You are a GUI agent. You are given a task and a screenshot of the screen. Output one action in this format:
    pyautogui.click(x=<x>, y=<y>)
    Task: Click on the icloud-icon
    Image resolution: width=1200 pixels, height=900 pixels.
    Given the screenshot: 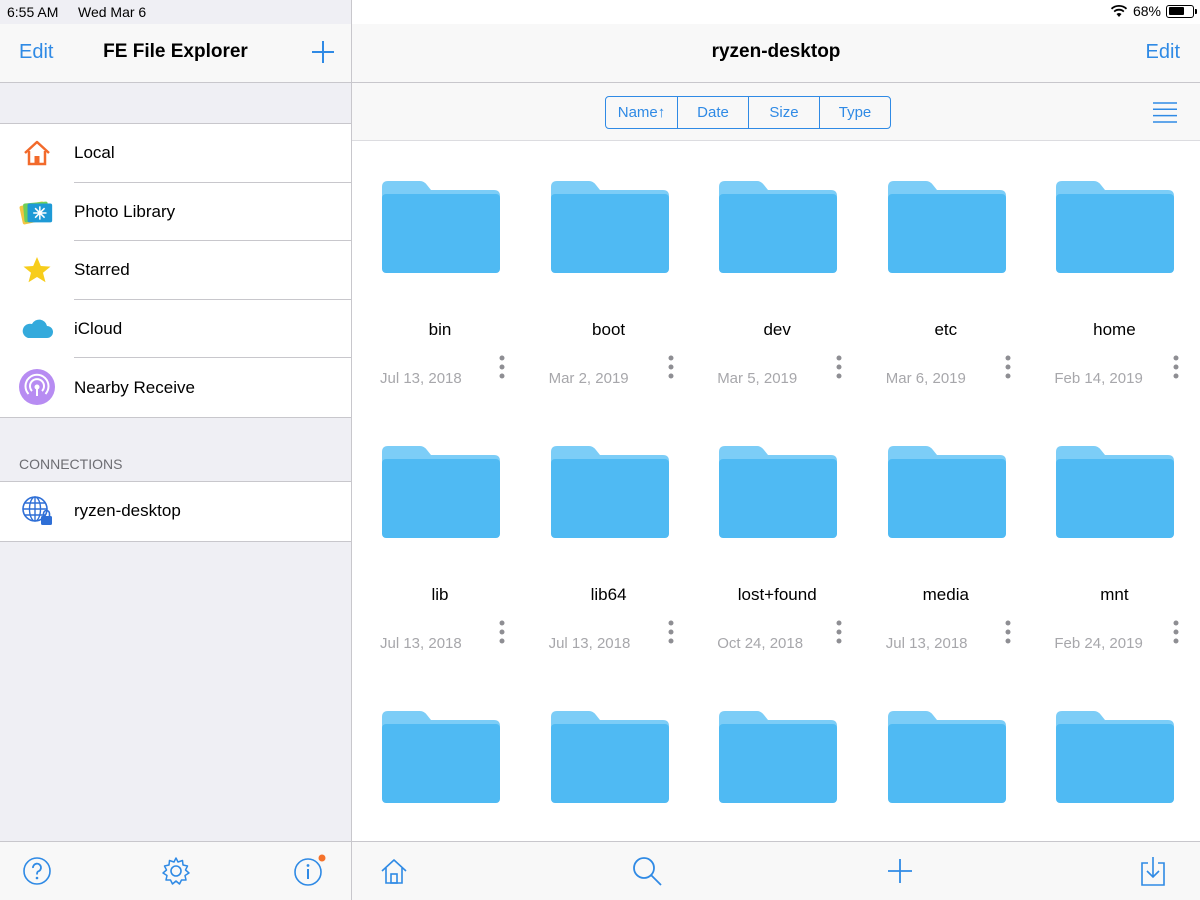 What is the action you would take?
    pyautogui.click(x=37, y=329)
    